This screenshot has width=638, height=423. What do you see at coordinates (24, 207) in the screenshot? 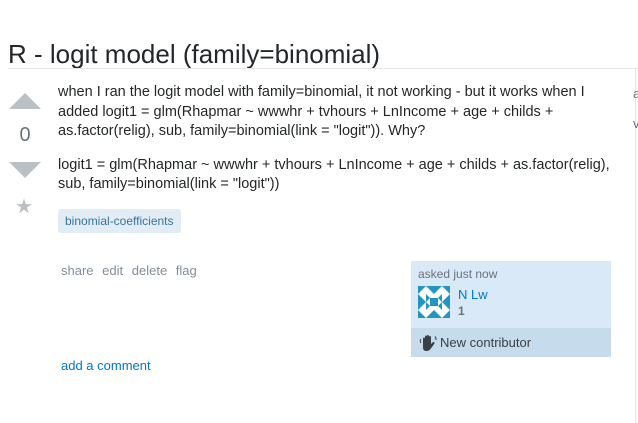
I see `favorite-star-icon: ★` at bounding box center [24, 207].